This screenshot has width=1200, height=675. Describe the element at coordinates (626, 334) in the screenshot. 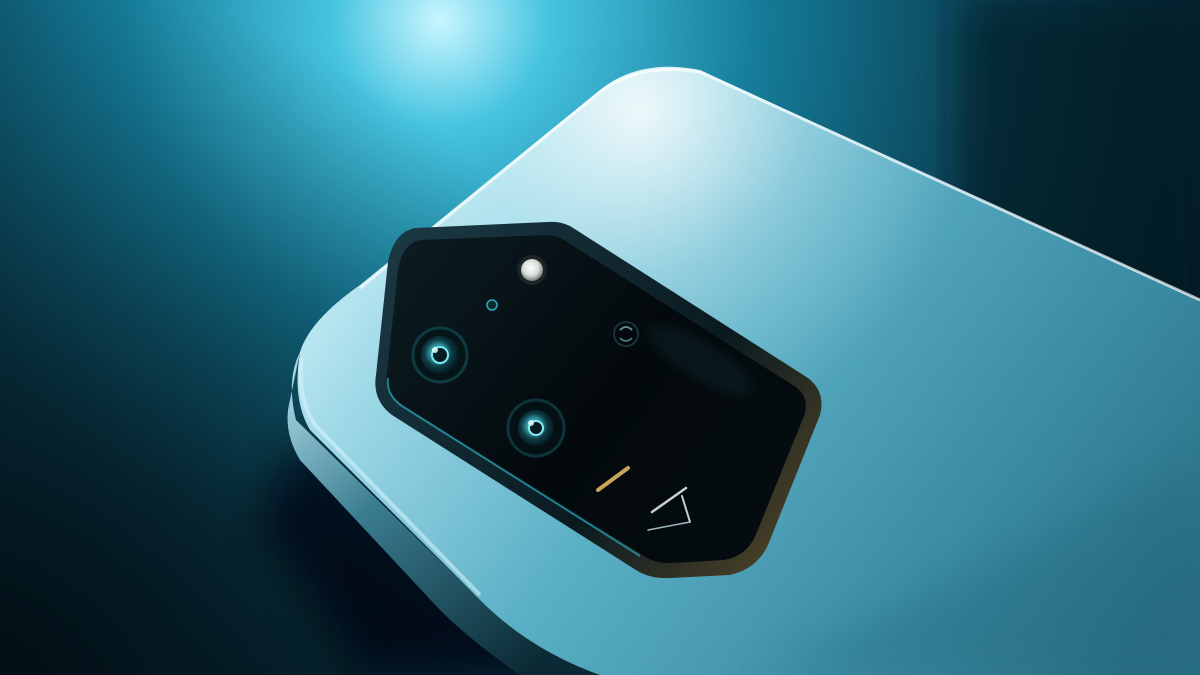

I see `lens-depth-sensor-icon` at that location.